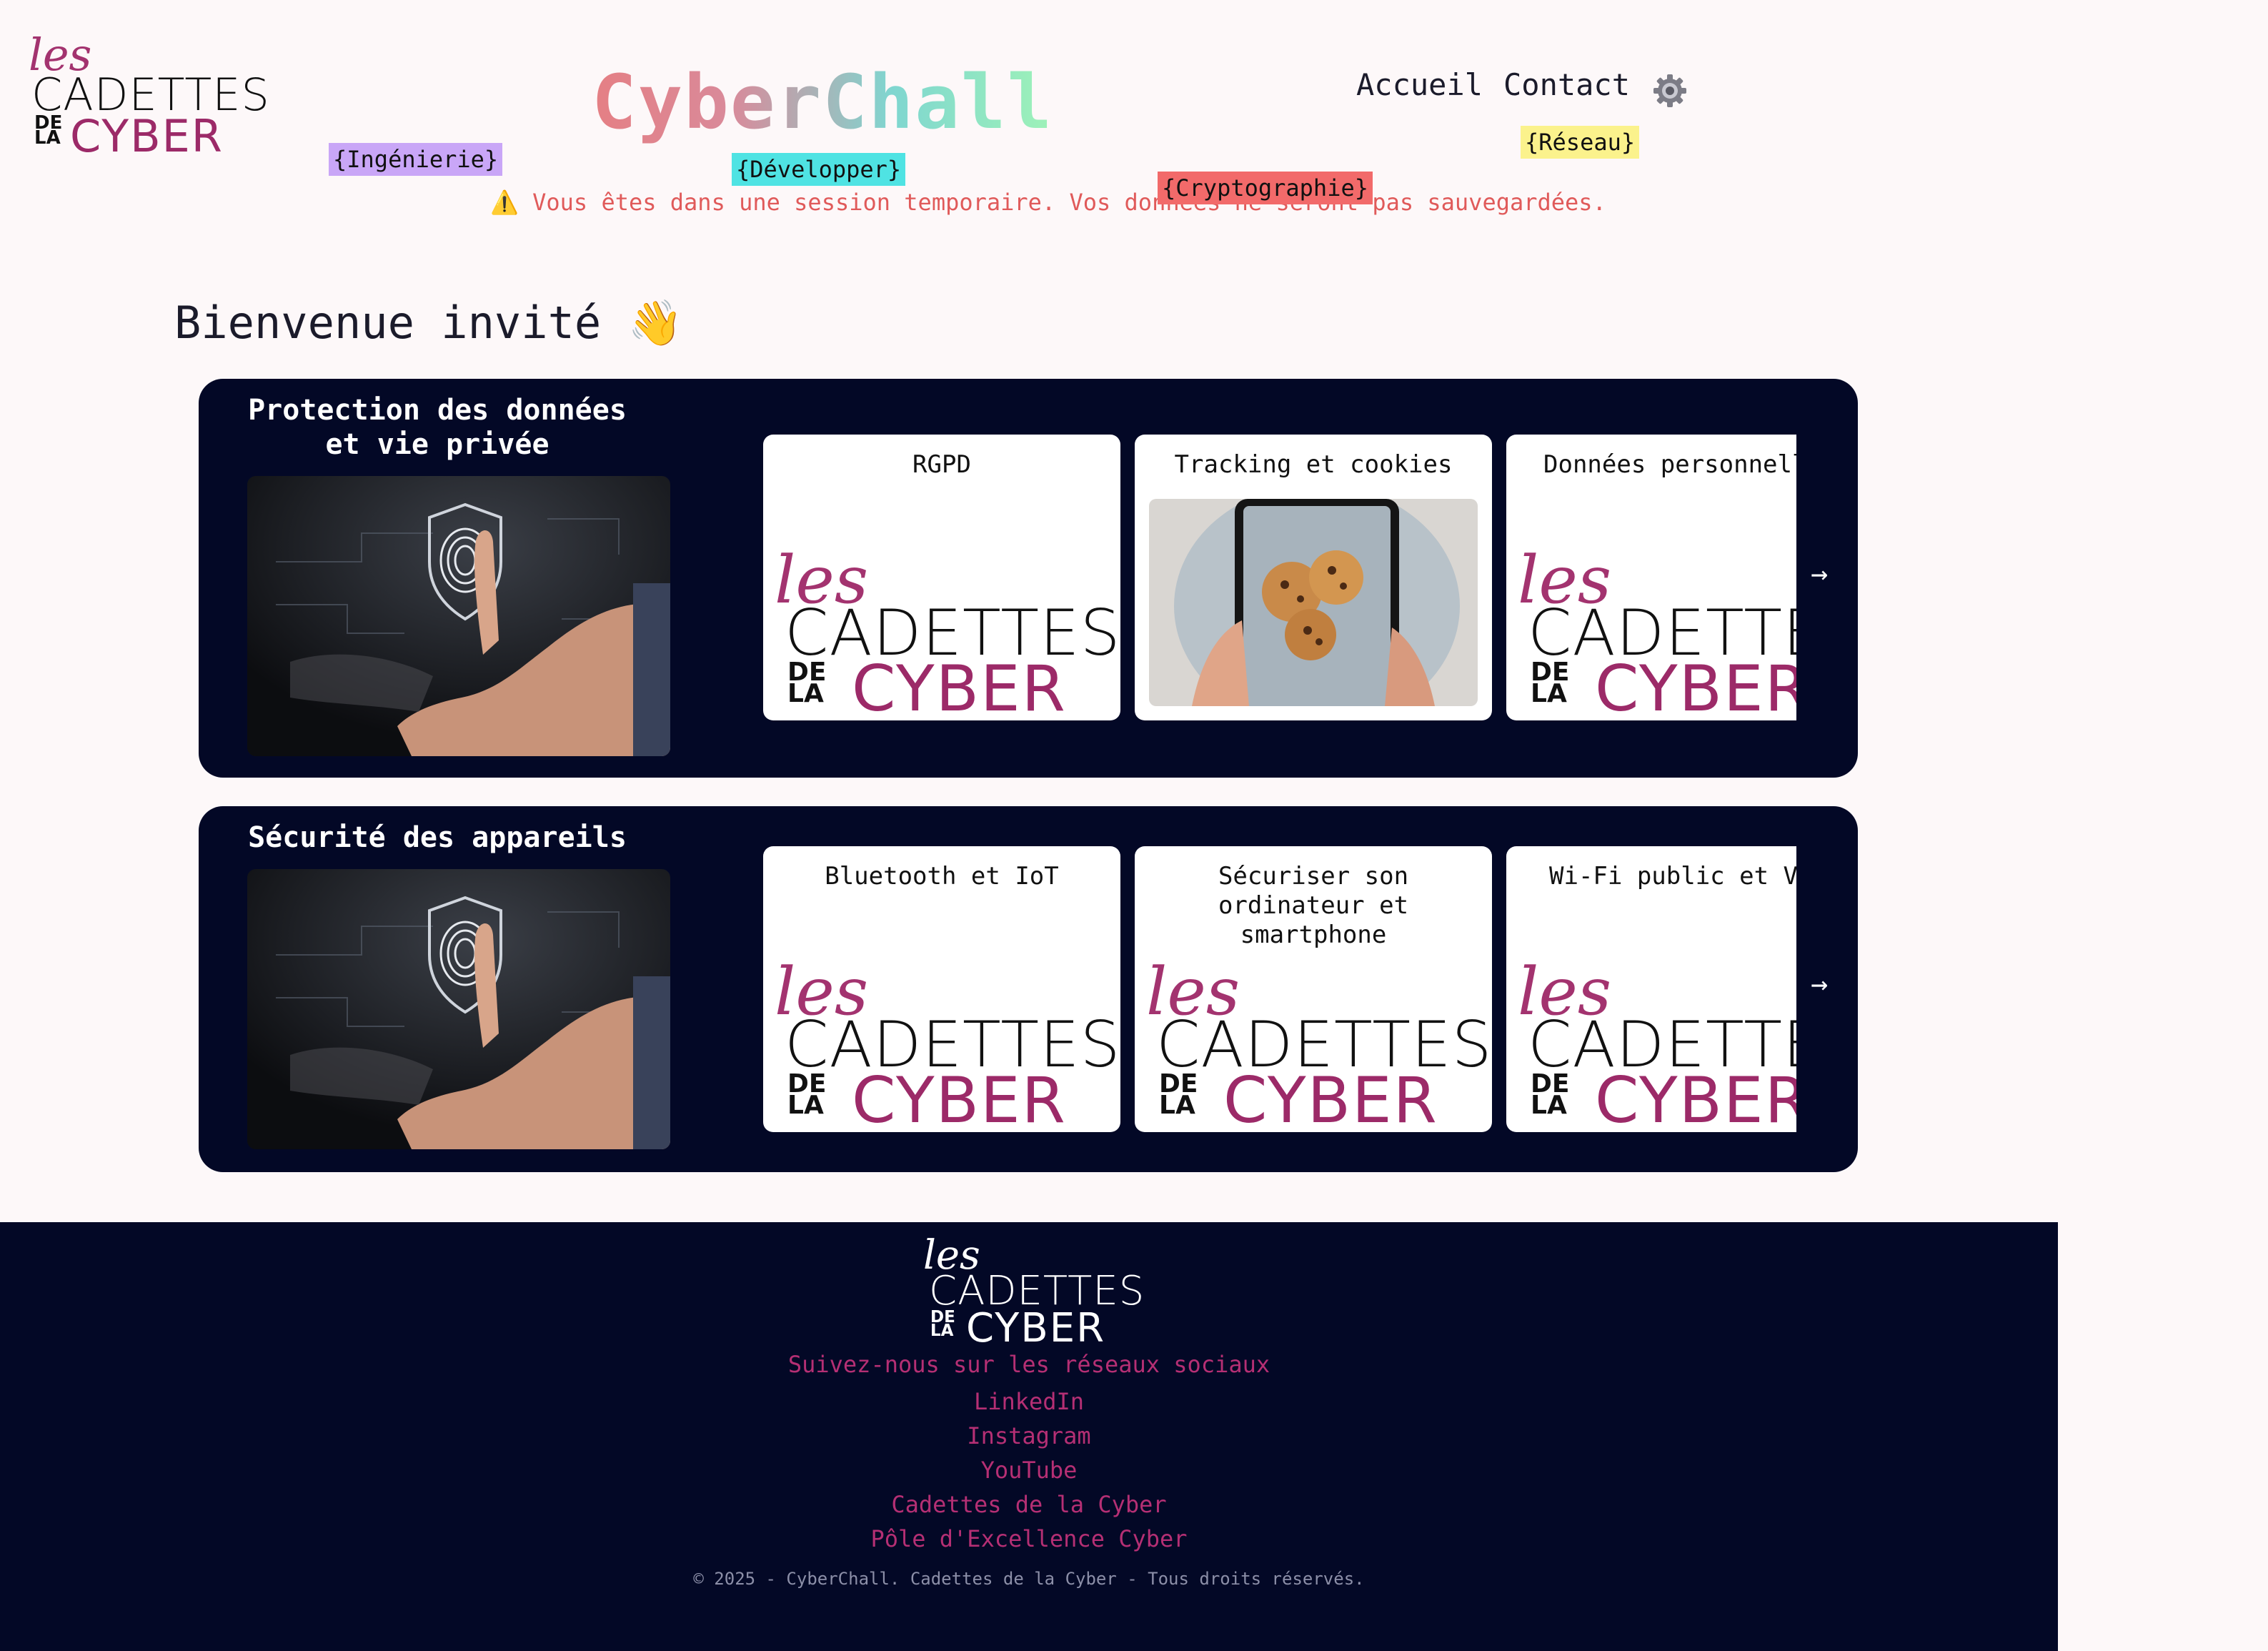 The image size is (2268, 1651). I want to click on nav-contact: Contact, so click(1567, 84).